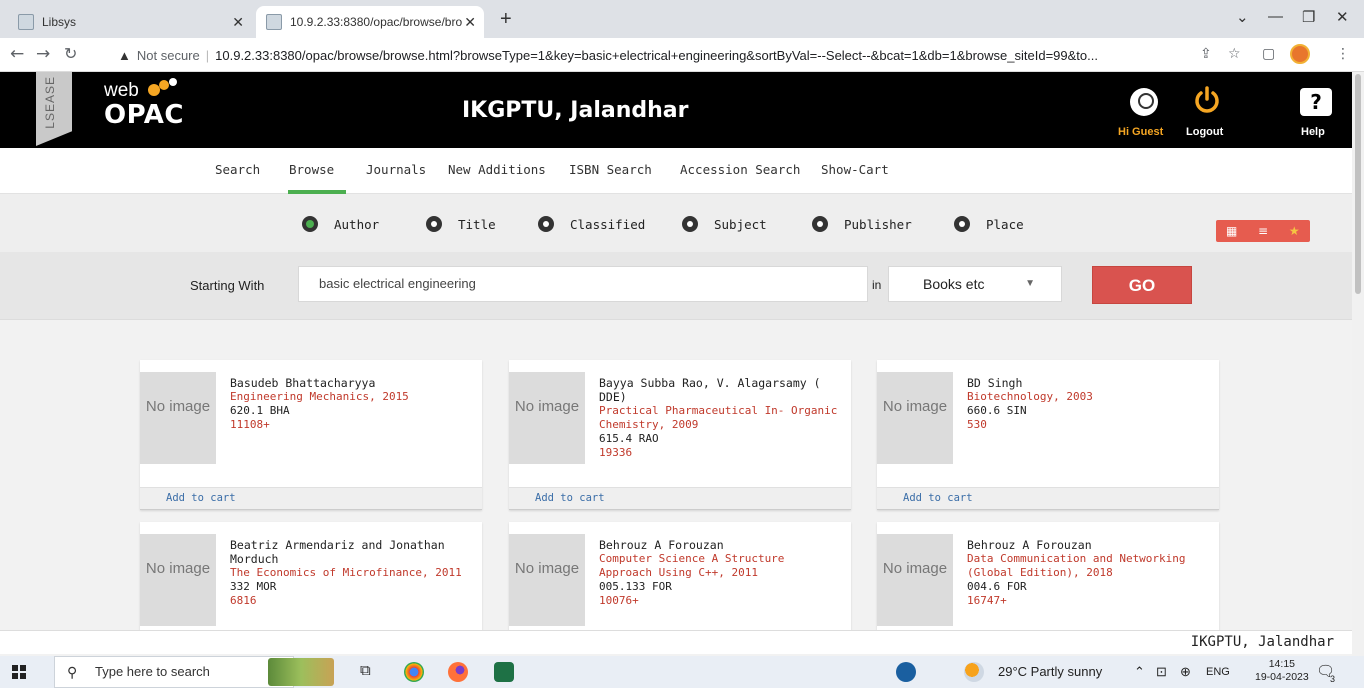 This screenshot has width=1364, height=688. Describe the element at coordinates (54, 109) in the screenshot. I see `lsease-badge: LSEASE` at that location.